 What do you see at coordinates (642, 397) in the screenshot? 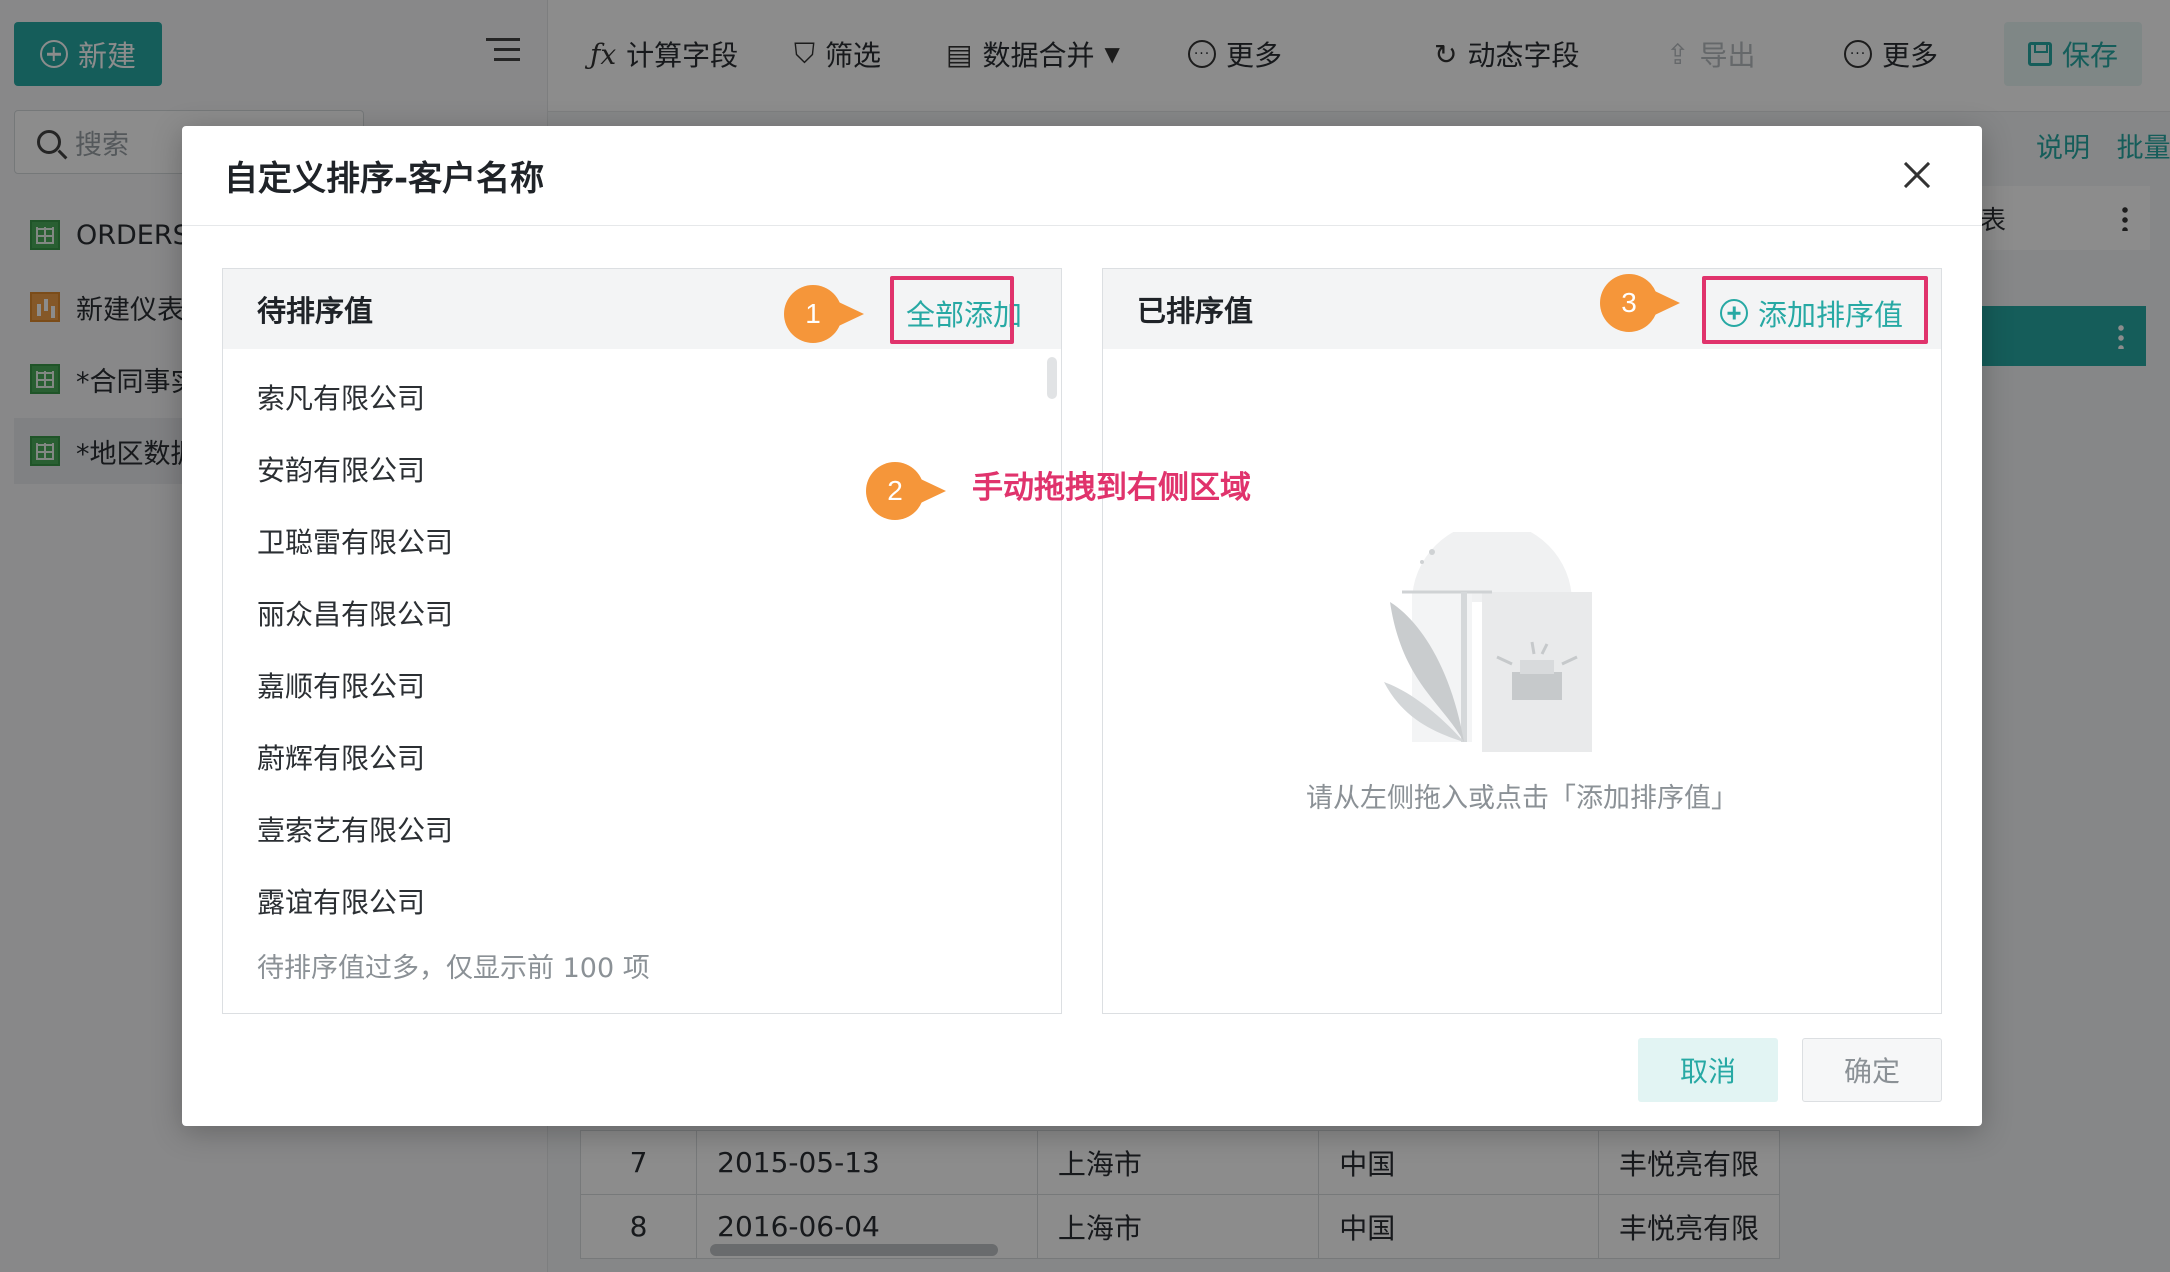
I see `list-item: 索凡有限公司` at bounding box center [642, 397].